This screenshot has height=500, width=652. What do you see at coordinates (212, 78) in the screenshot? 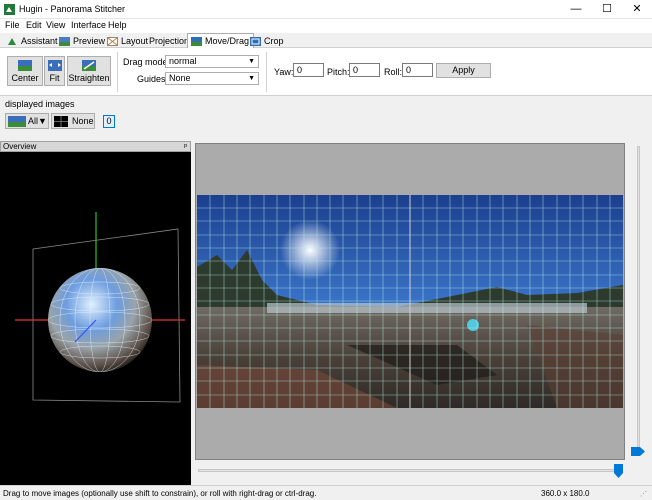
I see `guides-select: None ▼` at bounding box center [212, 78].